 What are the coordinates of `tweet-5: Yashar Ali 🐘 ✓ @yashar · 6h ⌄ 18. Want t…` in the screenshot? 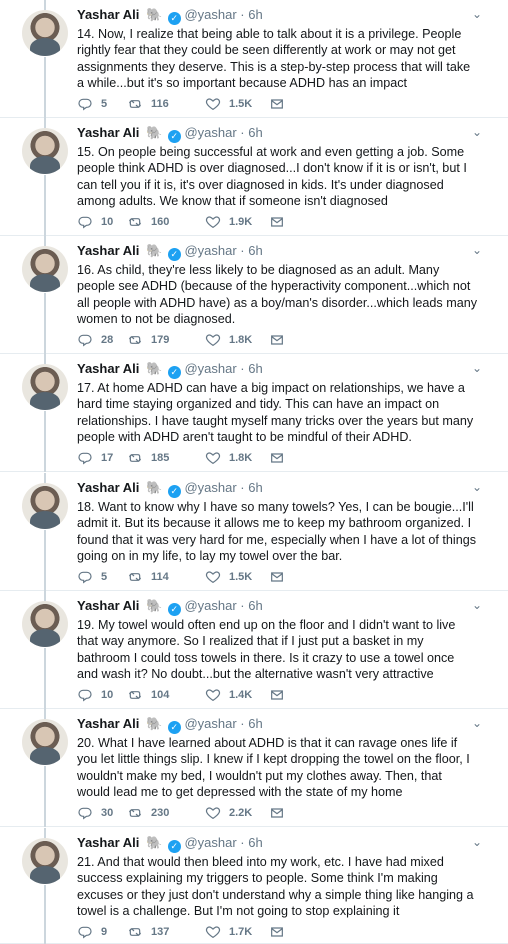 It's located at (254, 532).